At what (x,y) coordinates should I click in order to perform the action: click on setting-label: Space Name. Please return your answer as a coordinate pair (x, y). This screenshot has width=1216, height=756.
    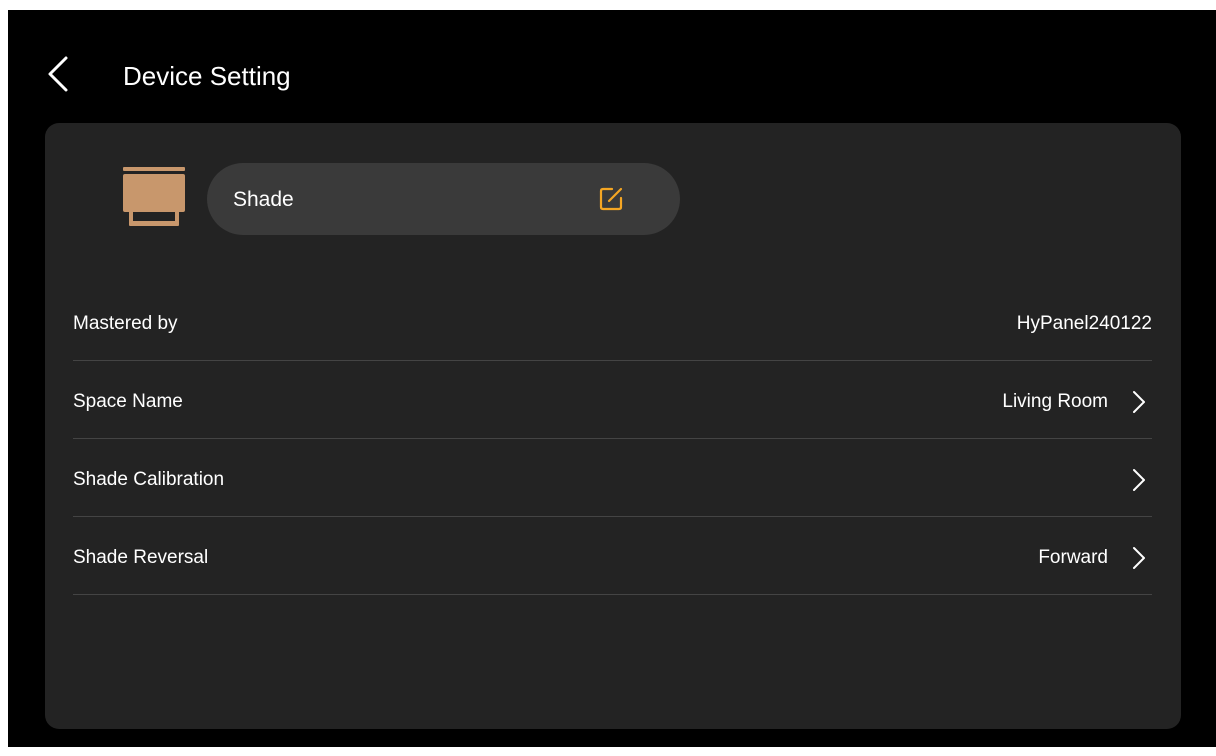
    Looking at the image, I should click on (128, 401).